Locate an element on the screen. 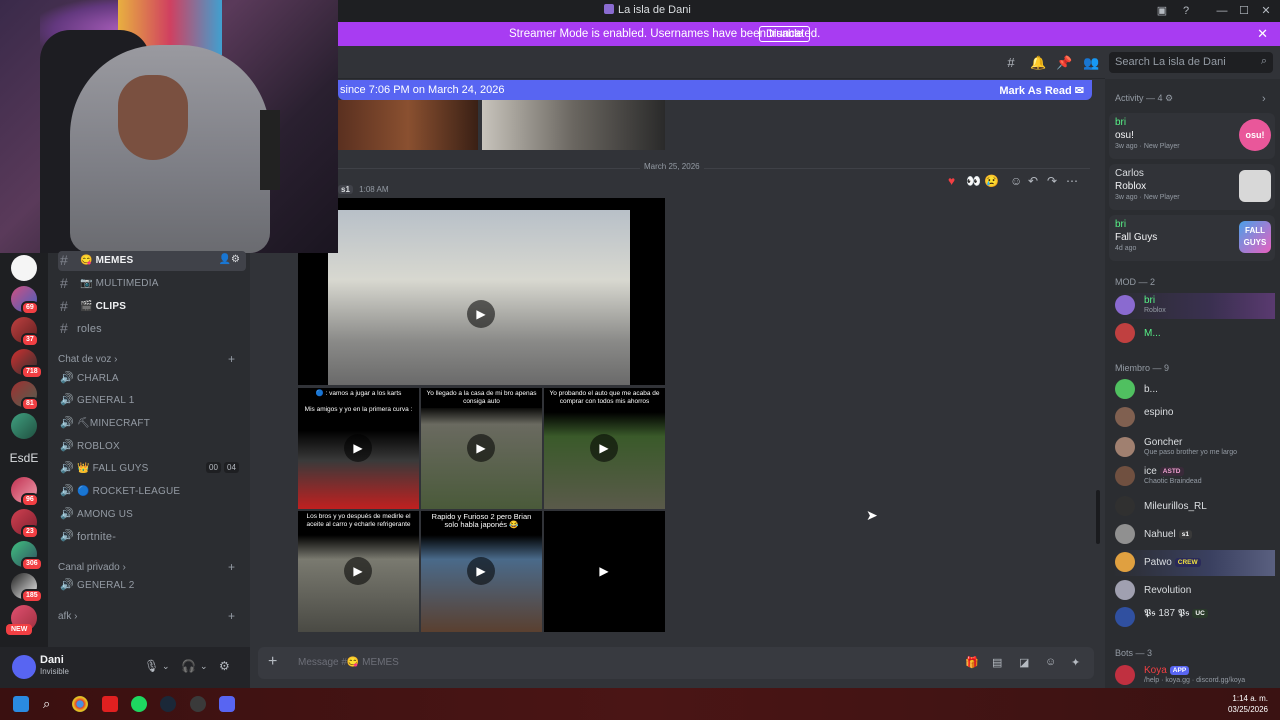 This screenshot has width=1280, height=720. gift-icon: 🎁 is located at coordinates (972, 662).